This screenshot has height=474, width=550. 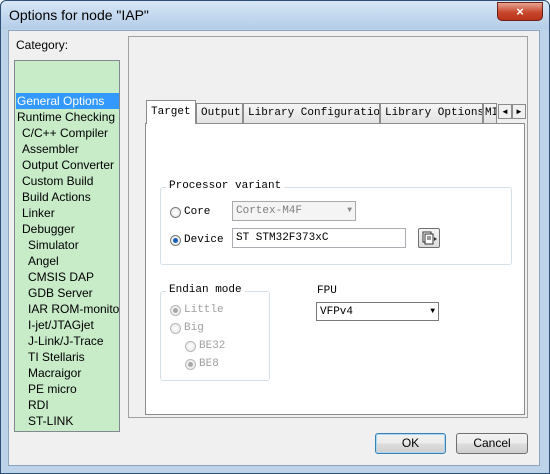 What do you see at coordinates (54, 293) in the screenshot?
I see `category-item: GDB Server` at bounding box center [54, 293].